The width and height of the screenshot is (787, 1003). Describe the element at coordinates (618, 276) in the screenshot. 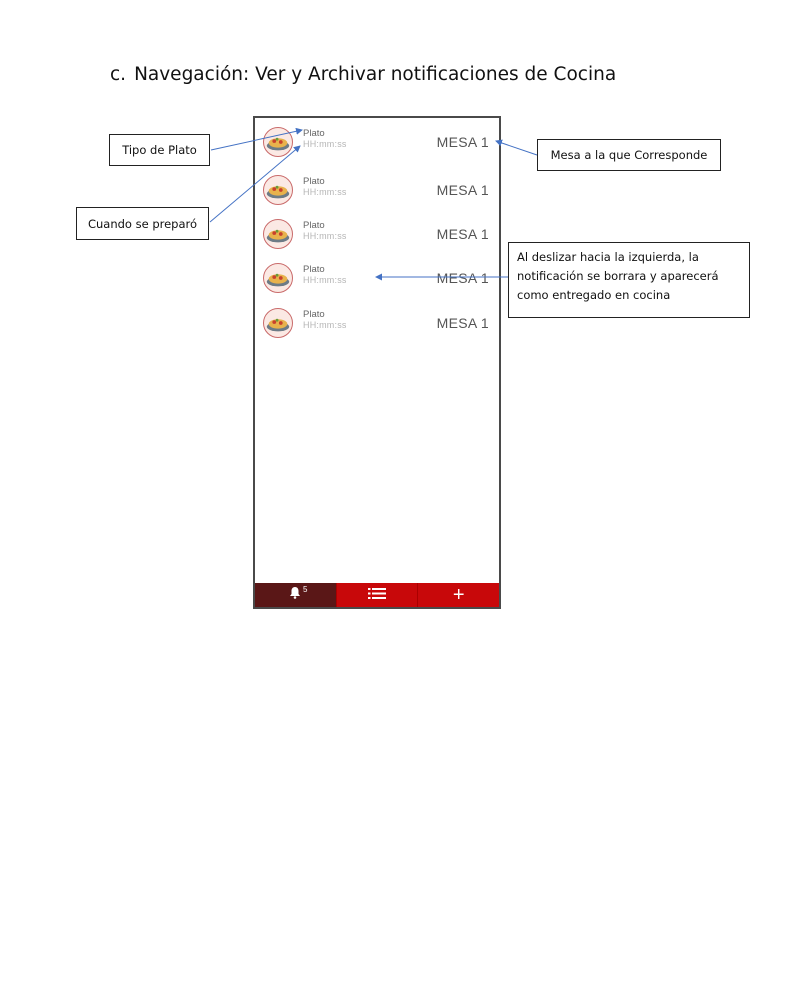

I see `callout-swipe-line: notificación se borrara y aparecerá` at that location.